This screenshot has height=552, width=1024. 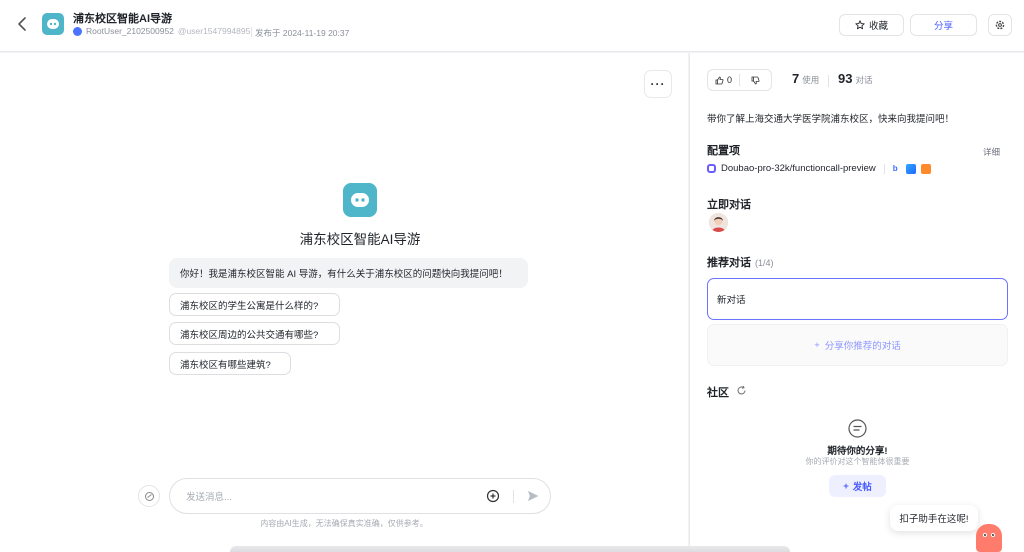 I want to click on send-icon, so click(x=533, y=496).